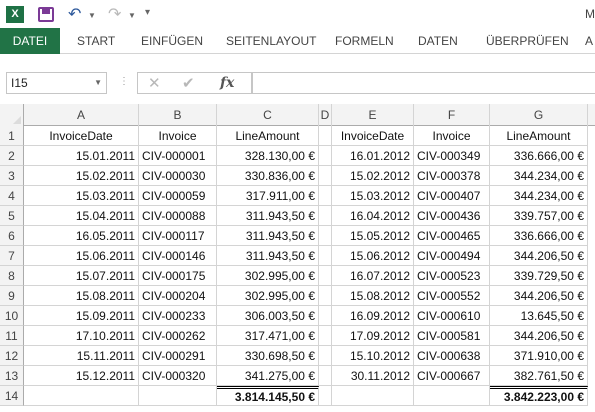 Image resolution: width=595 pixels, height=412 pixels. What do you see at coordinates (81, 196) in the screenshot?
I see `table-cell: 15.03.2011` at bounding box center [81, 196].